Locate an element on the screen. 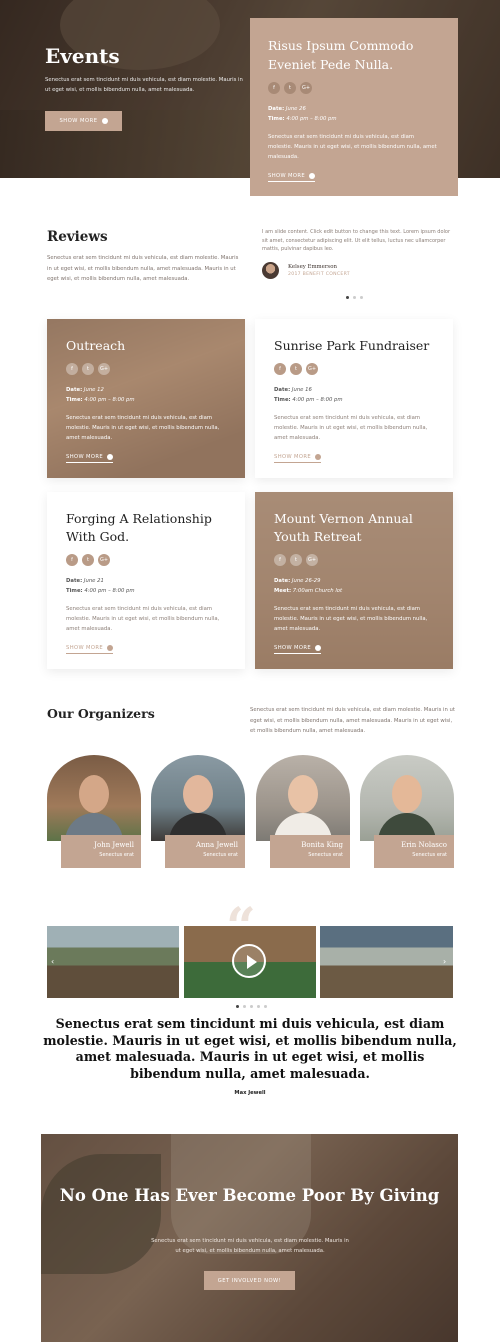 Image resolution: width=500 pixels, height=1342 pixels. event-meta: Date: June 26-29 Meet: 7:00am Church lot is located at coordinates (308, 586).